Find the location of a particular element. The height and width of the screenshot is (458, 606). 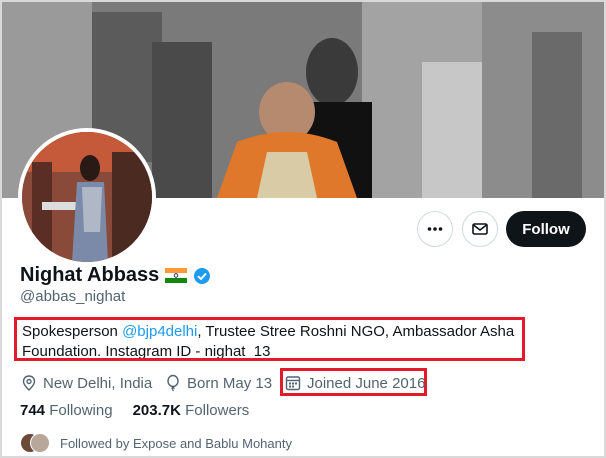

avatar-photo is located at coordinates (87, 197).